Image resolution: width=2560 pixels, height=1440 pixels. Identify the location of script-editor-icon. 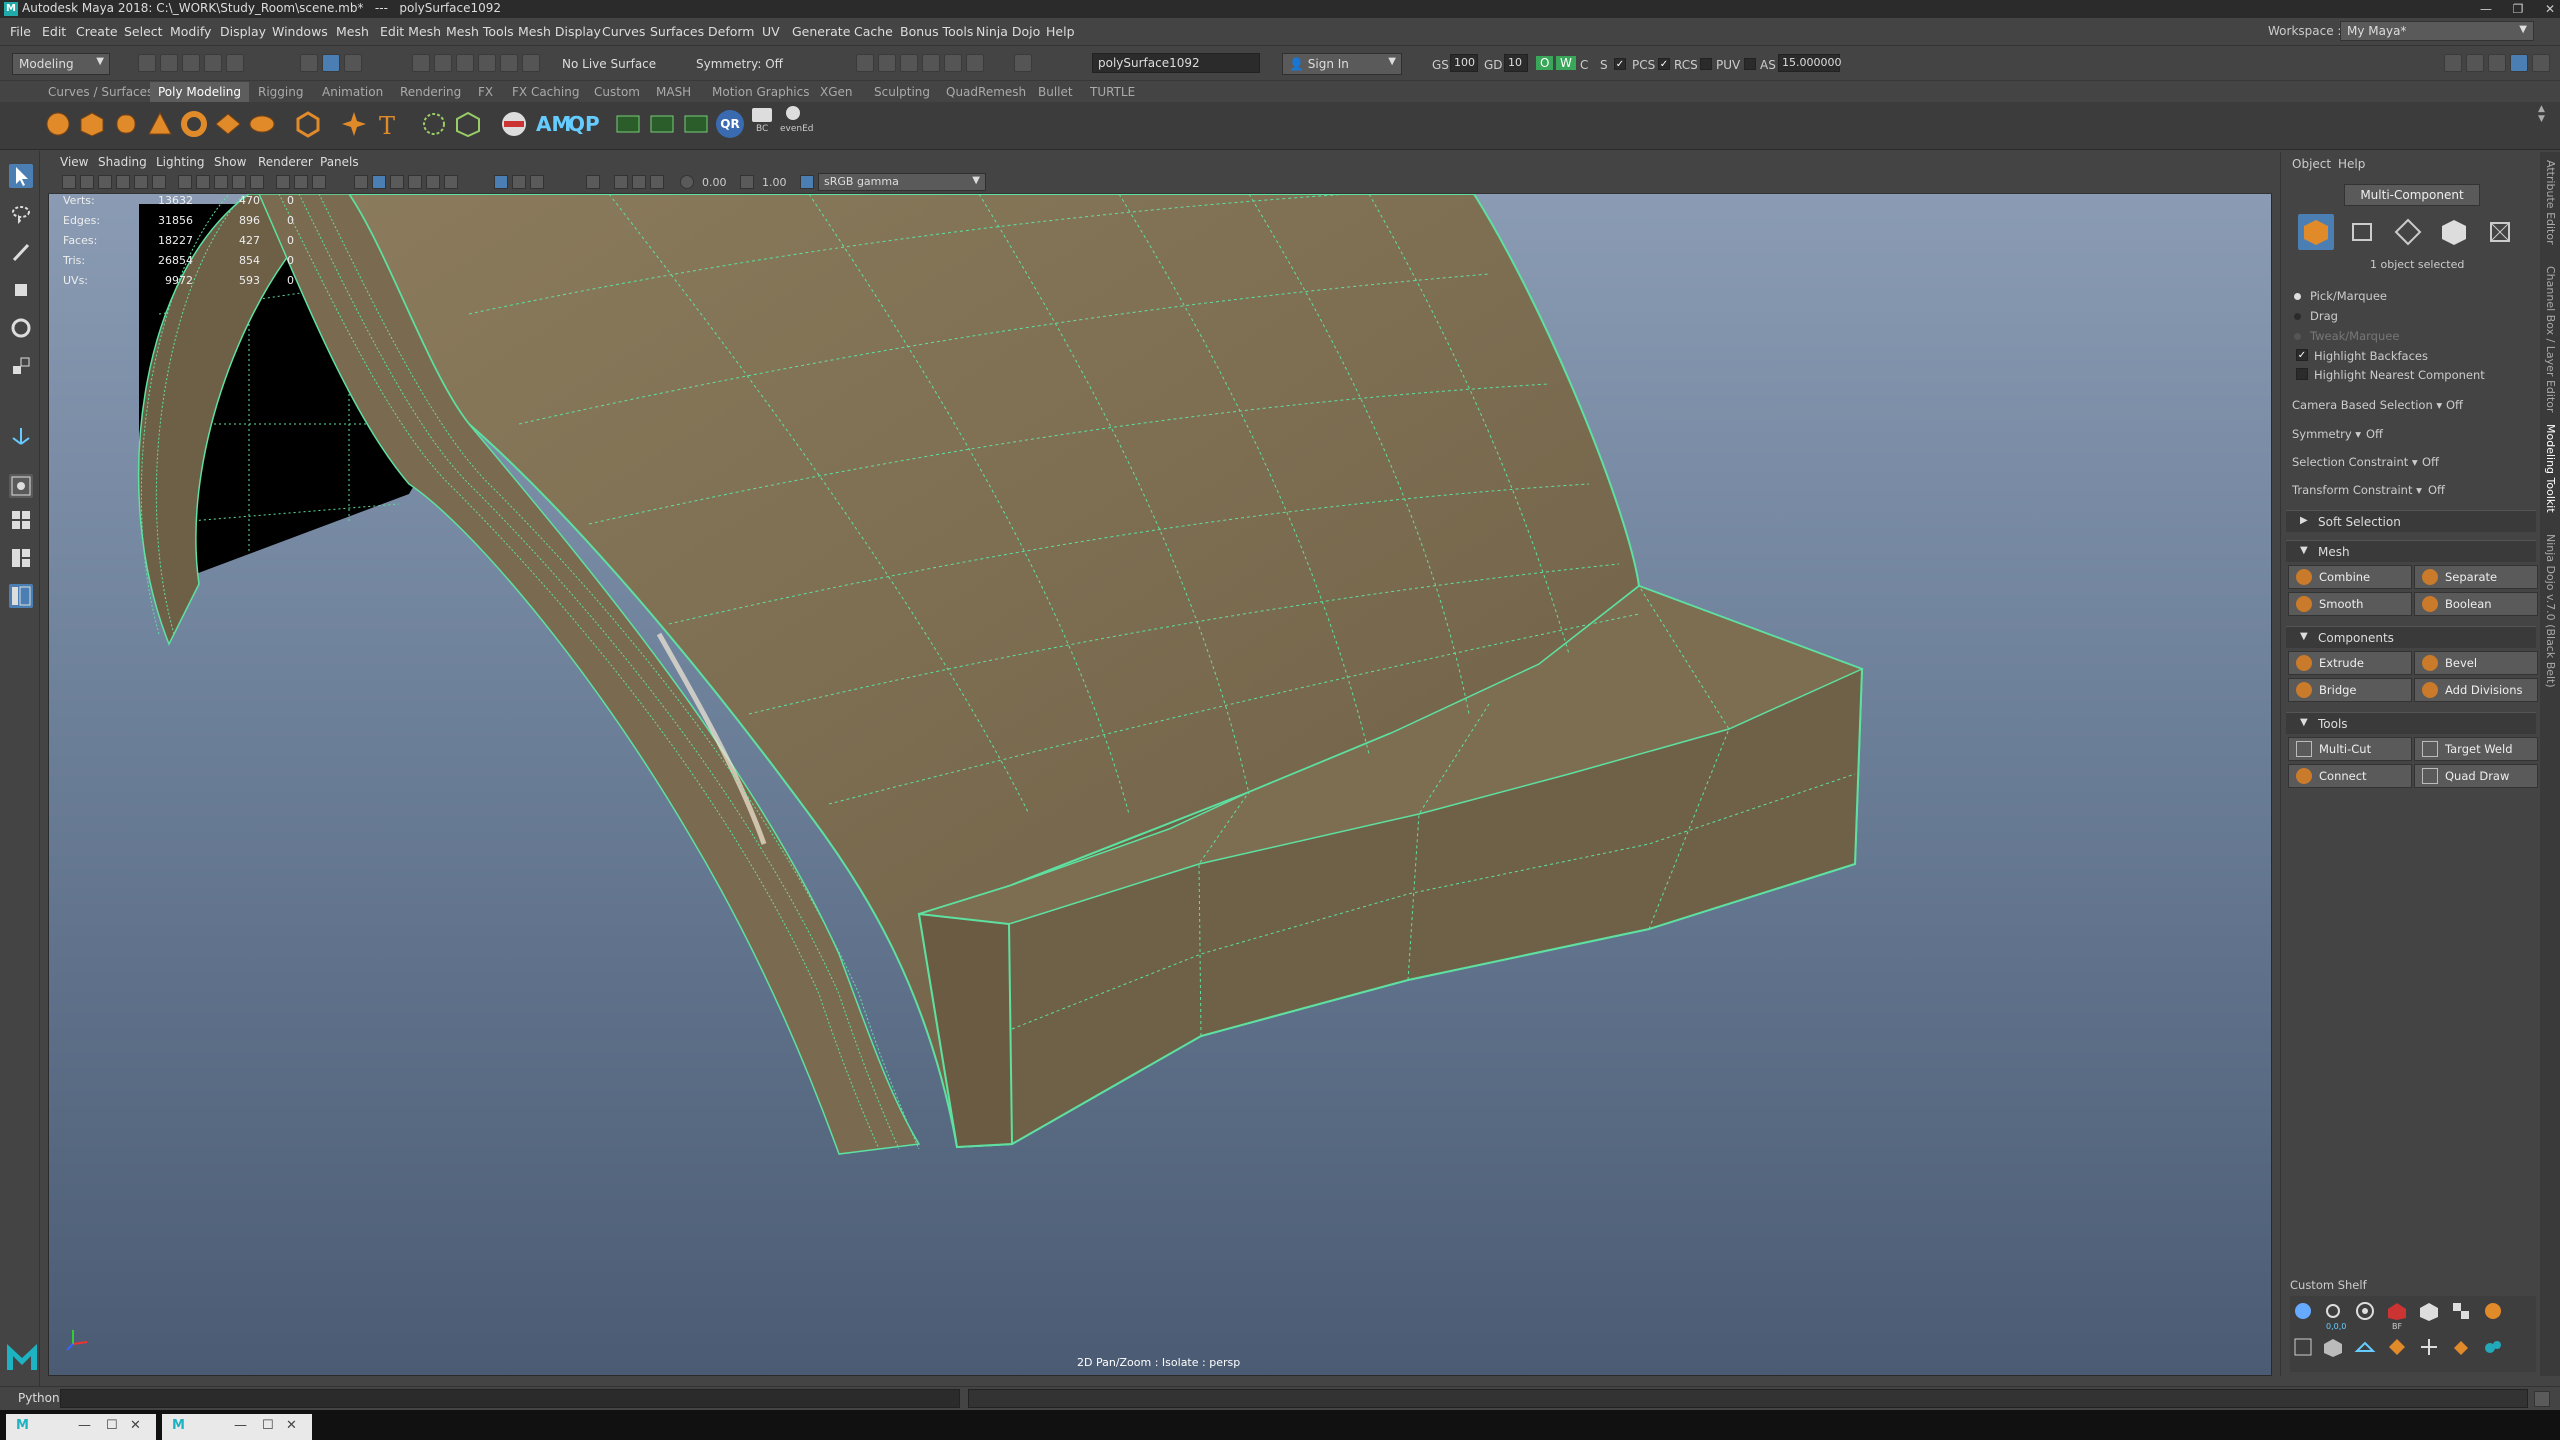
(2542, 1399).